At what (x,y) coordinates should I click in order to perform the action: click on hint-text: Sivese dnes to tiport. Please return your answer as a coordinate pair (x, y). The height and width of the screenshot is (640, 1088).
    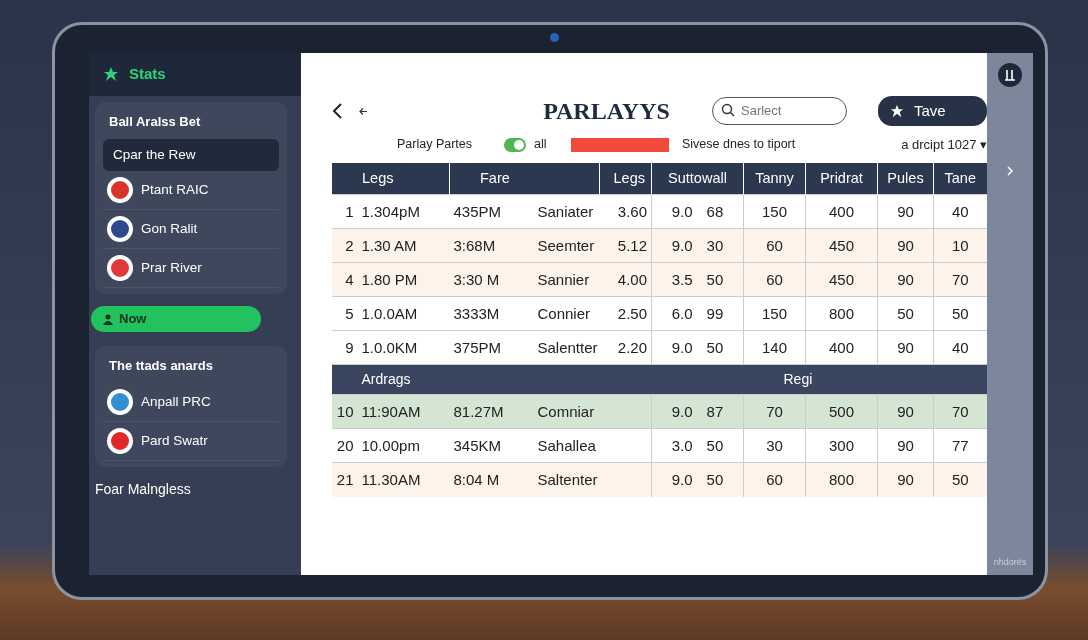
    Looking at the image, I should click on (739, 145).